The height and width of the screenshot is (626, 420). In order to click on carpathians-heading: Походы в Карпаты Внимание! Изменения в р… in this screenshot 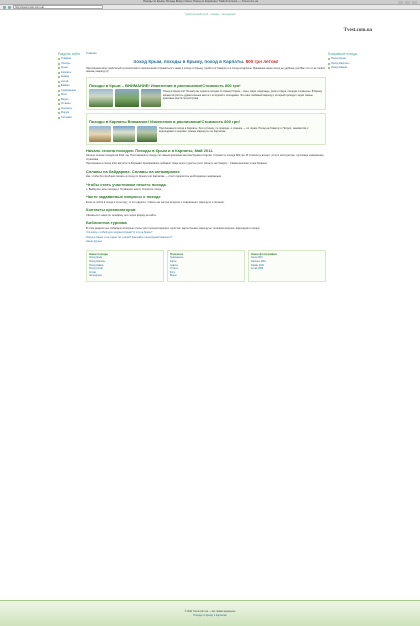, I will do `click(206, 121)`.